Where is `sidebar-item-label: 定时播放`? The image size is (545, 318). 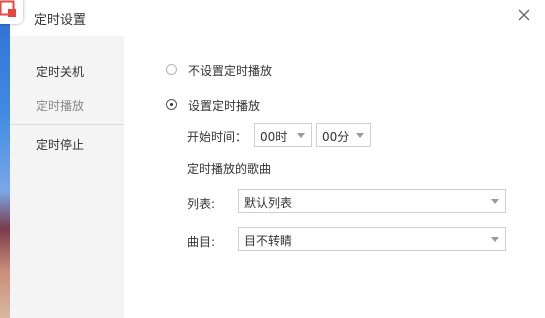 sidebar-item-label: 定时播放 is located at coordinates (60, 106).